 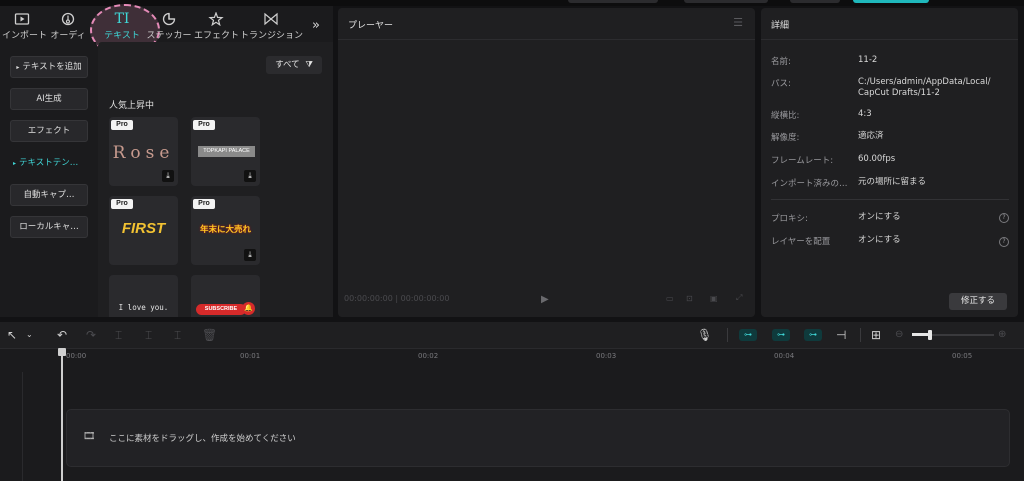 I want to click on tab-sticker: ステッカー, so click(x=169, y=24).